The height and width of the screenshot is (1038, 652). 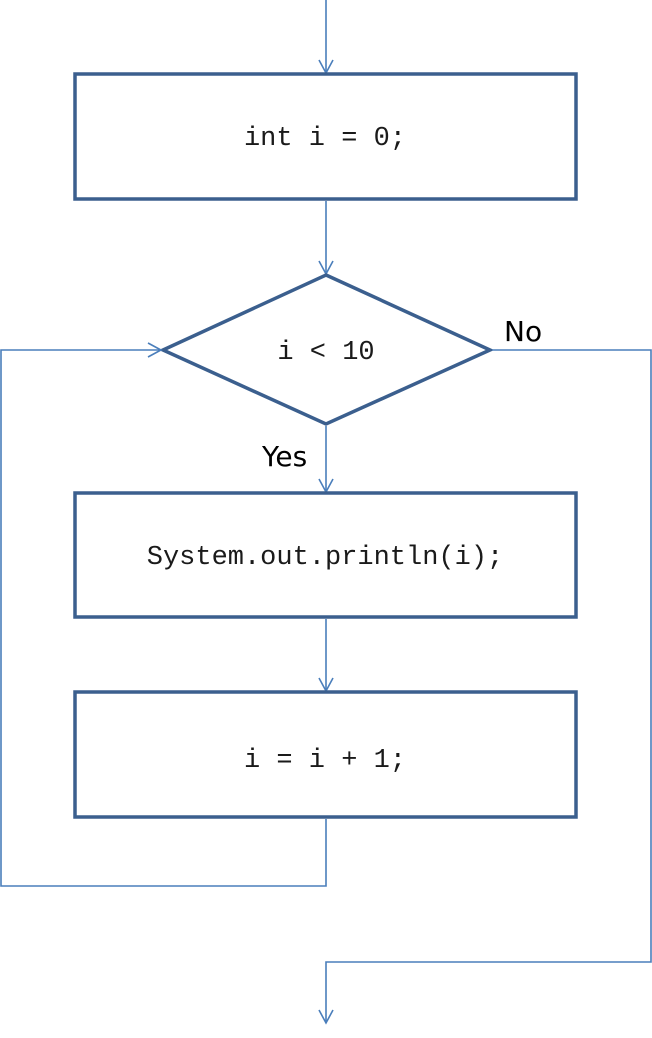 What do you see at coordinates (325, 139) in the screenshot?
I see `init-text: int i = 0;` at bounding box center [325, 139].